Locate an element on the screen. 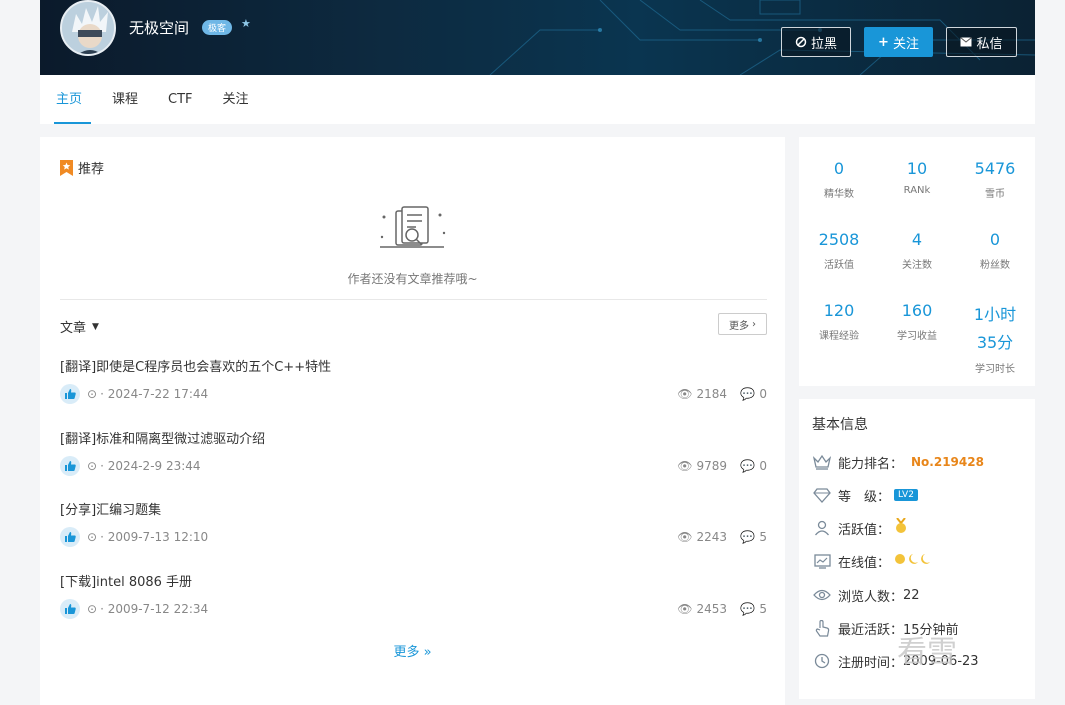 This screenshot has height=705, width=1065. plus-icon: + is located at coordinates (883, 42).